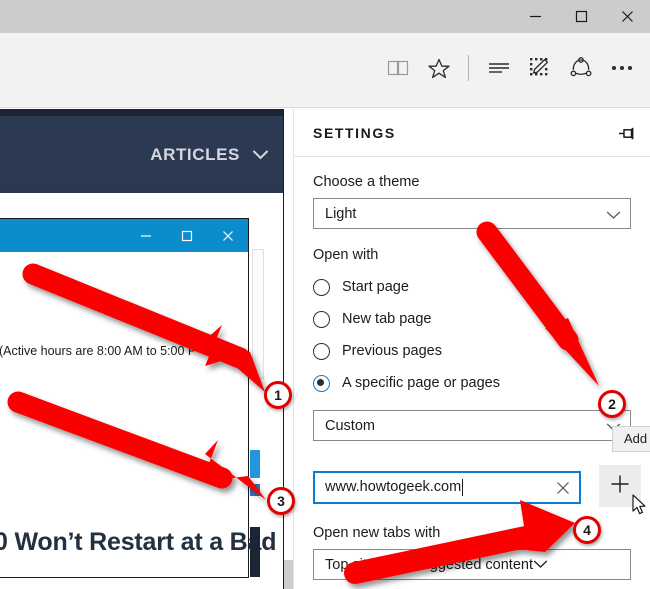  I want to click on more-dots, so click(621, 68).